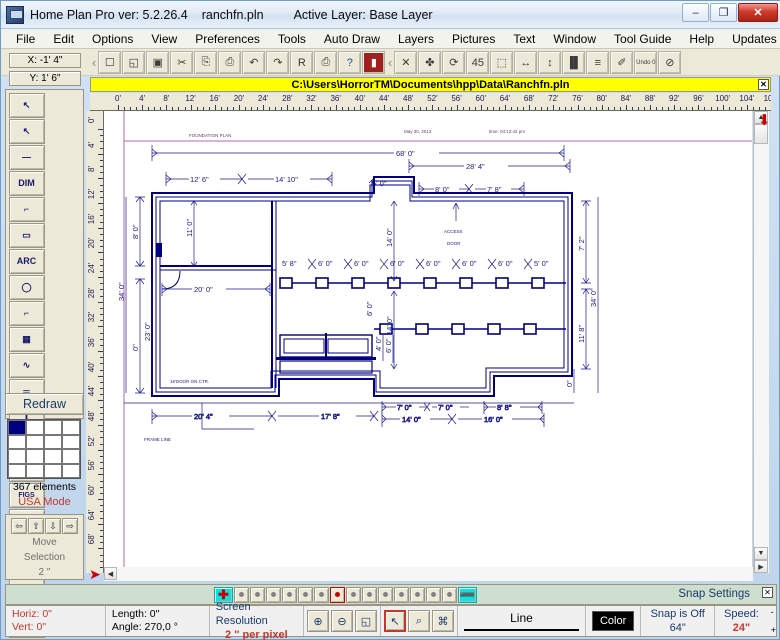  Describe the element at coordinates (26, 183) in the screenshot. I see `dimension-tool: DIM` at that location.